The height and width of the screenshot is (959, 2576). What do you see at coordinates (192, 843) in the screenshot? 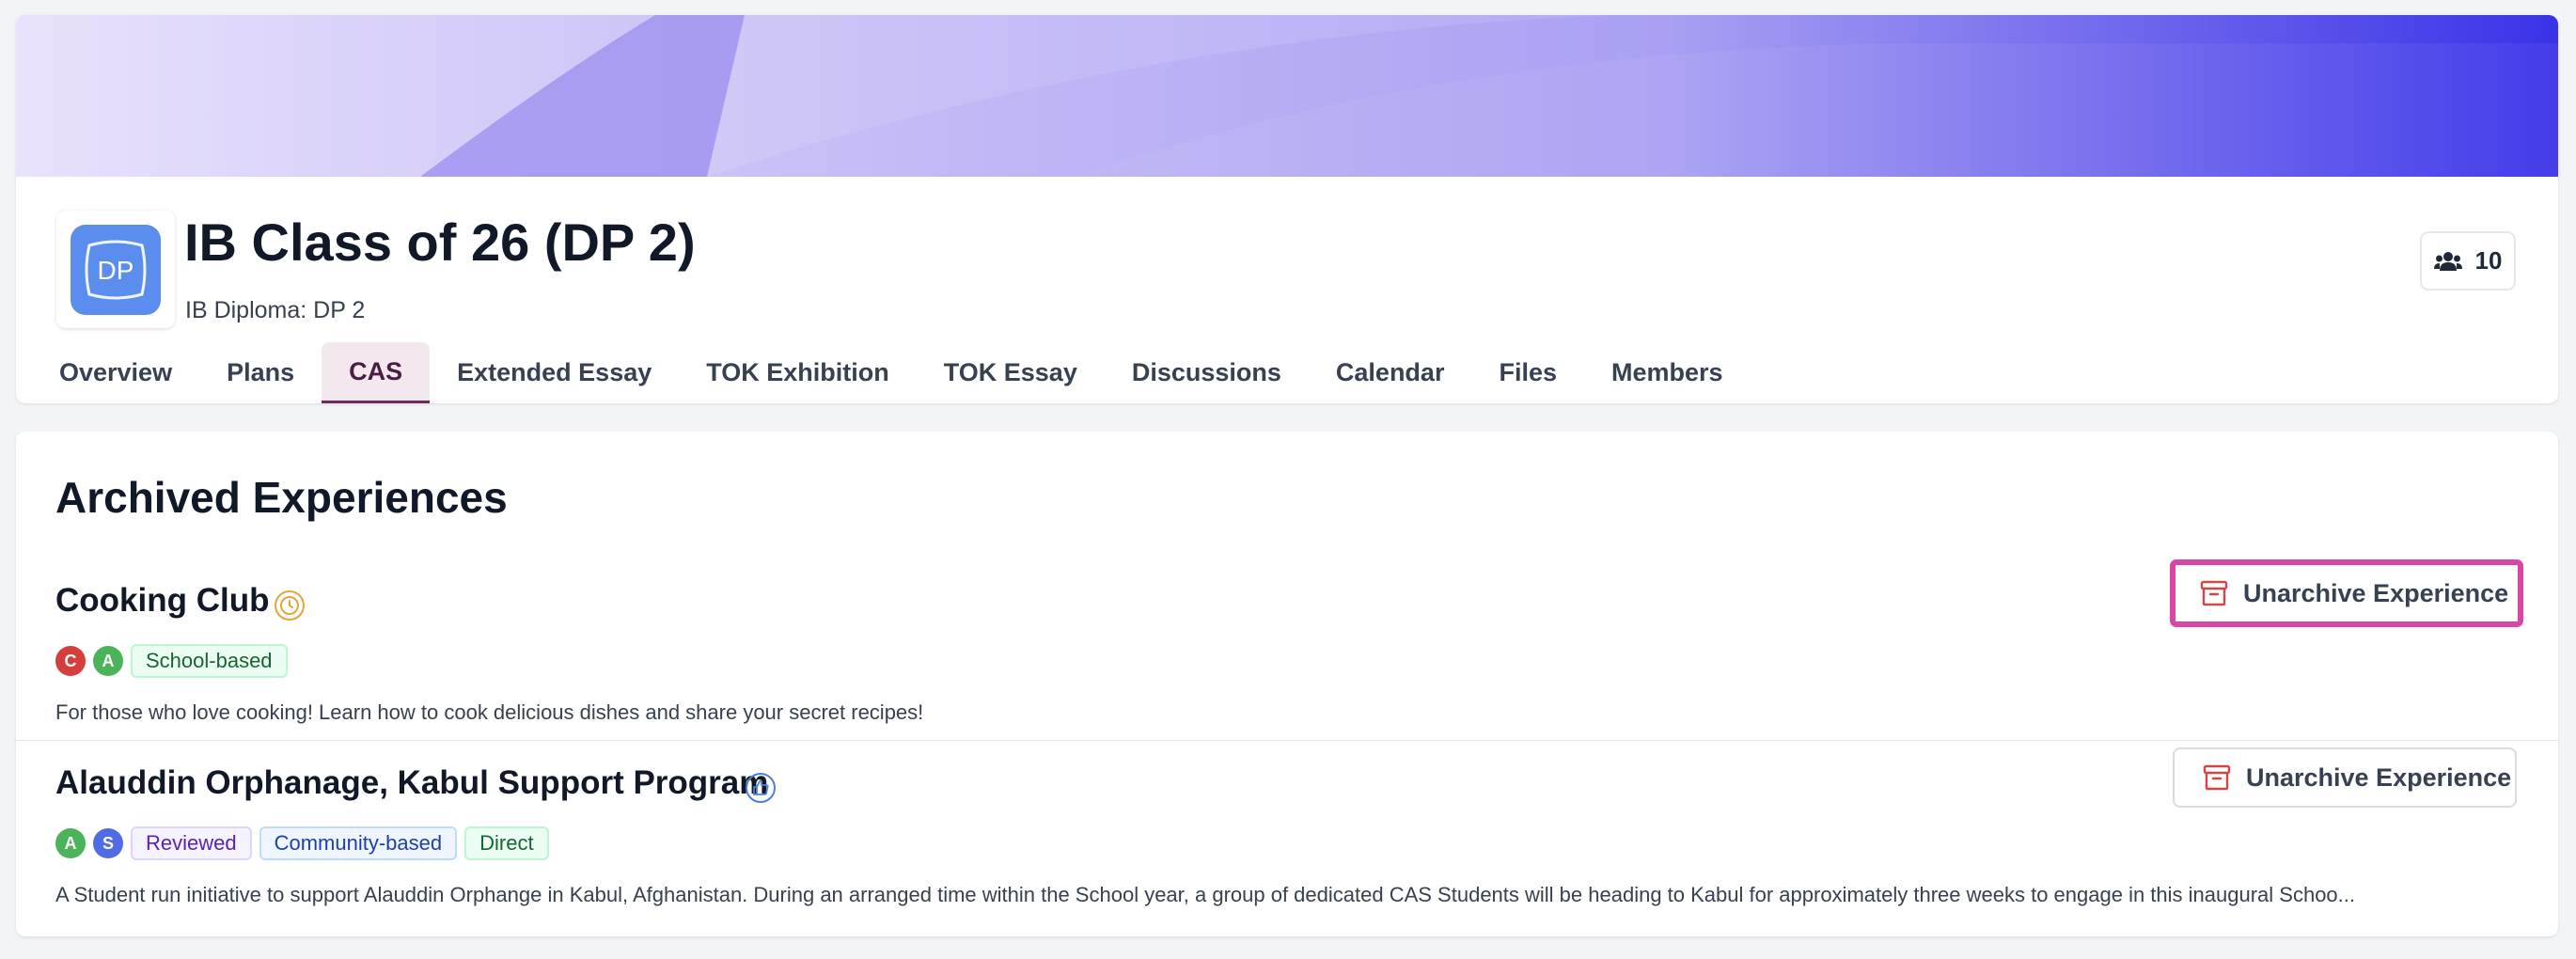
I see `tag-reviewed: Reviewed` at bounding box center [192, 843].